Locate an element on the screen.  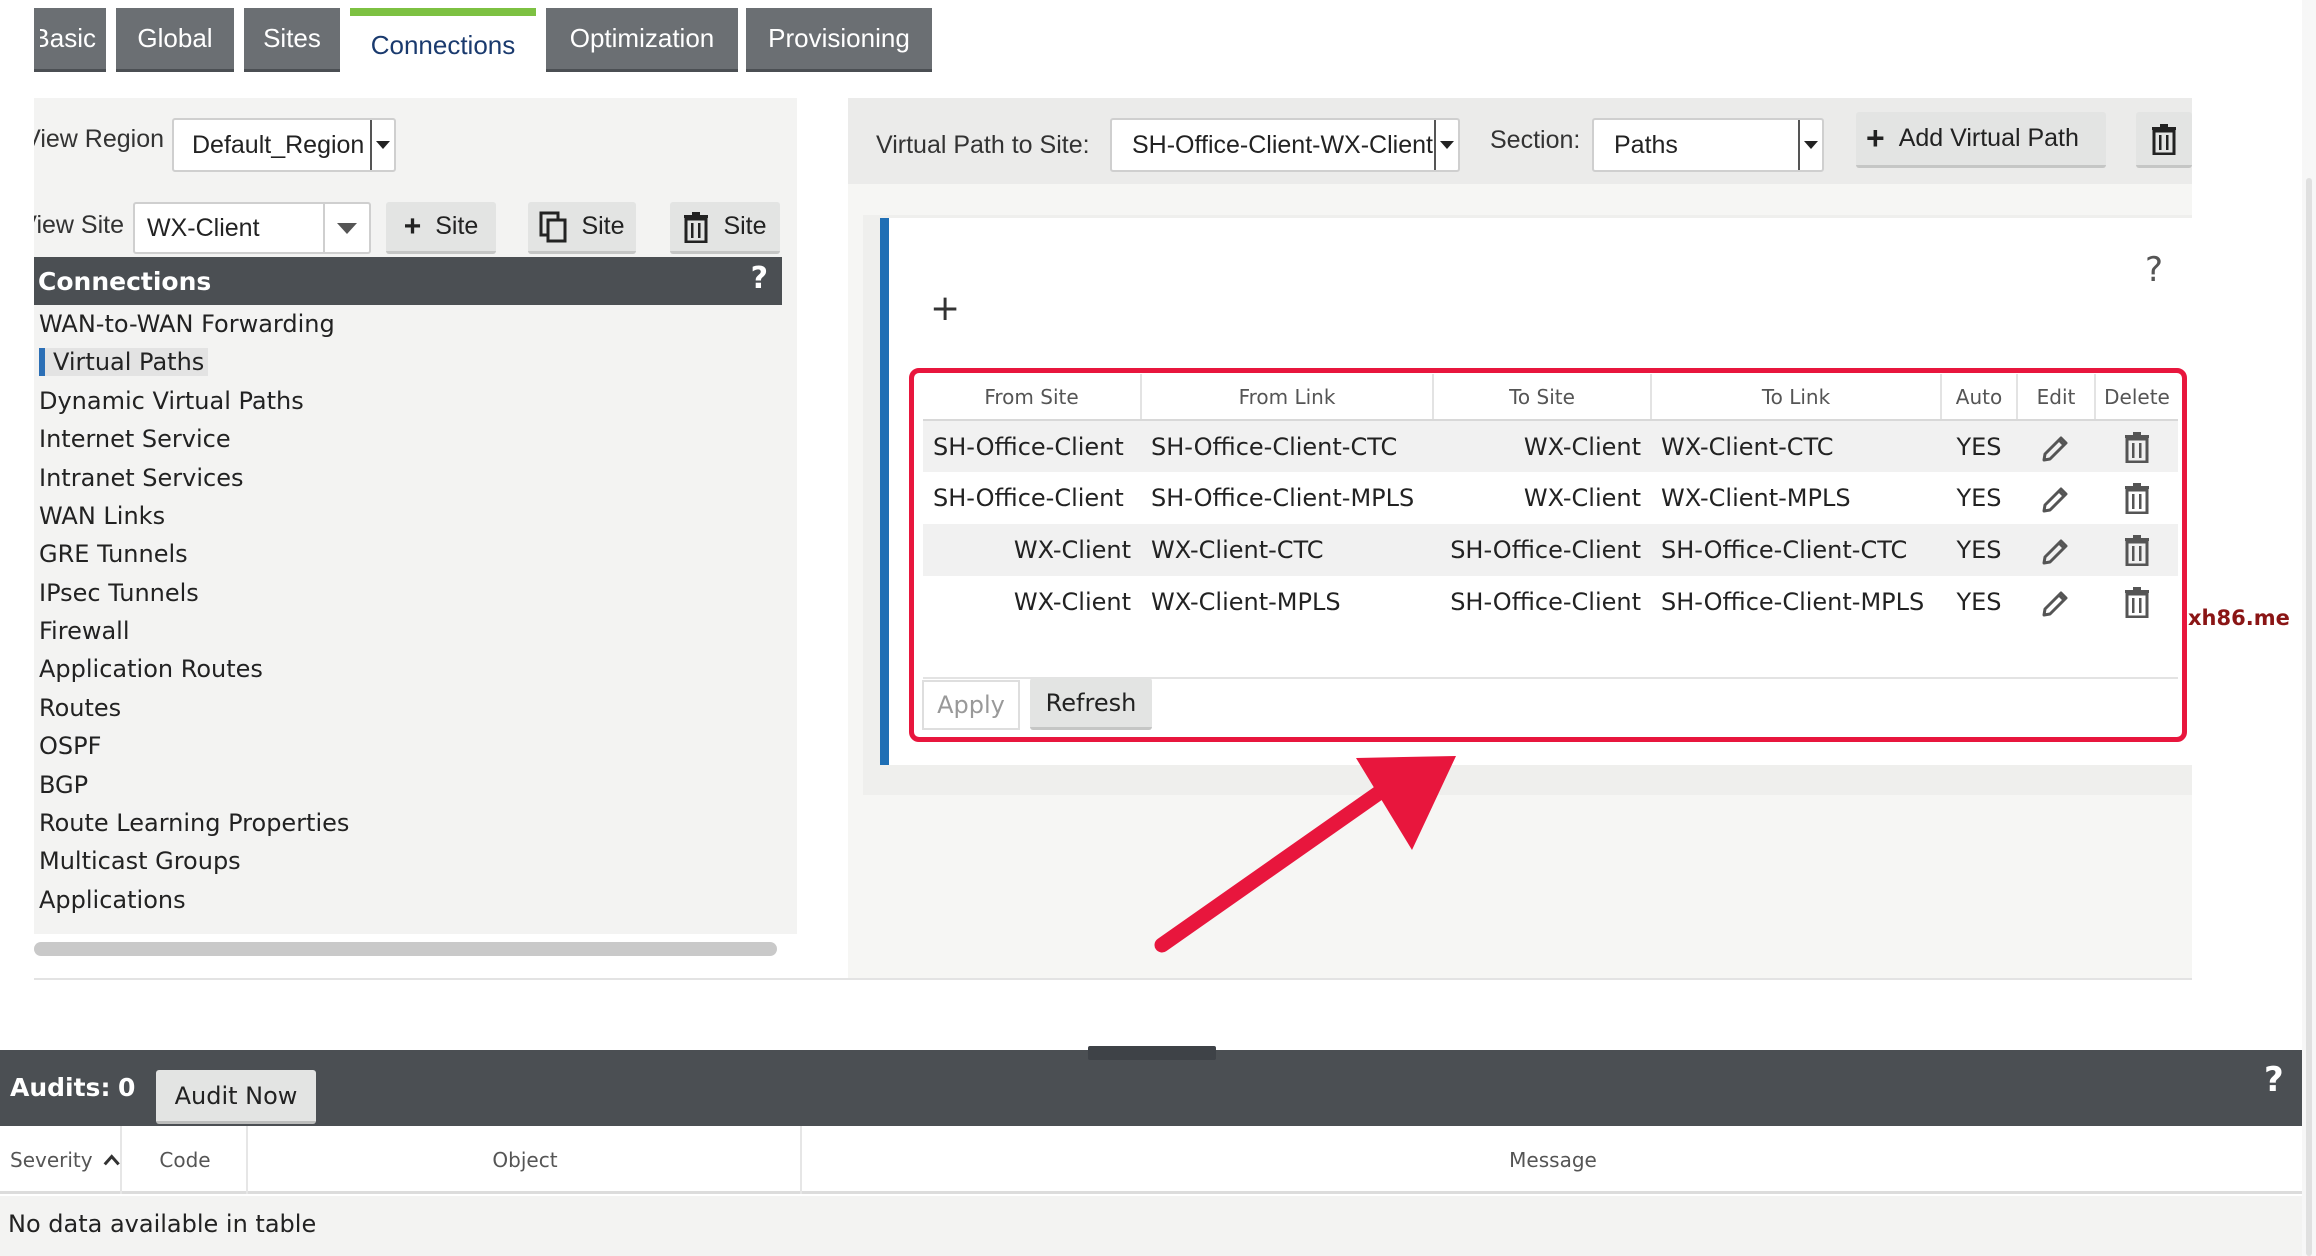
sort-ascending-icon is located at coordinates (111, 1160).